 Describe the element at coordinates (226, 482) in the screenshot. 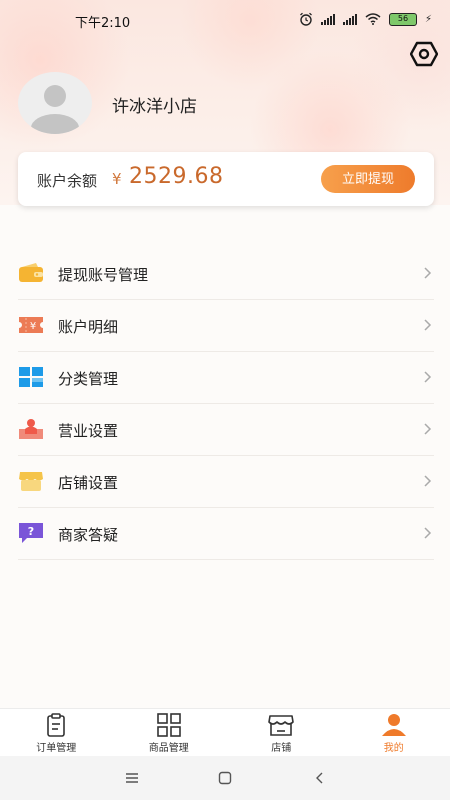

I see `menu-item-store-settings: 店铺设置` at that location.